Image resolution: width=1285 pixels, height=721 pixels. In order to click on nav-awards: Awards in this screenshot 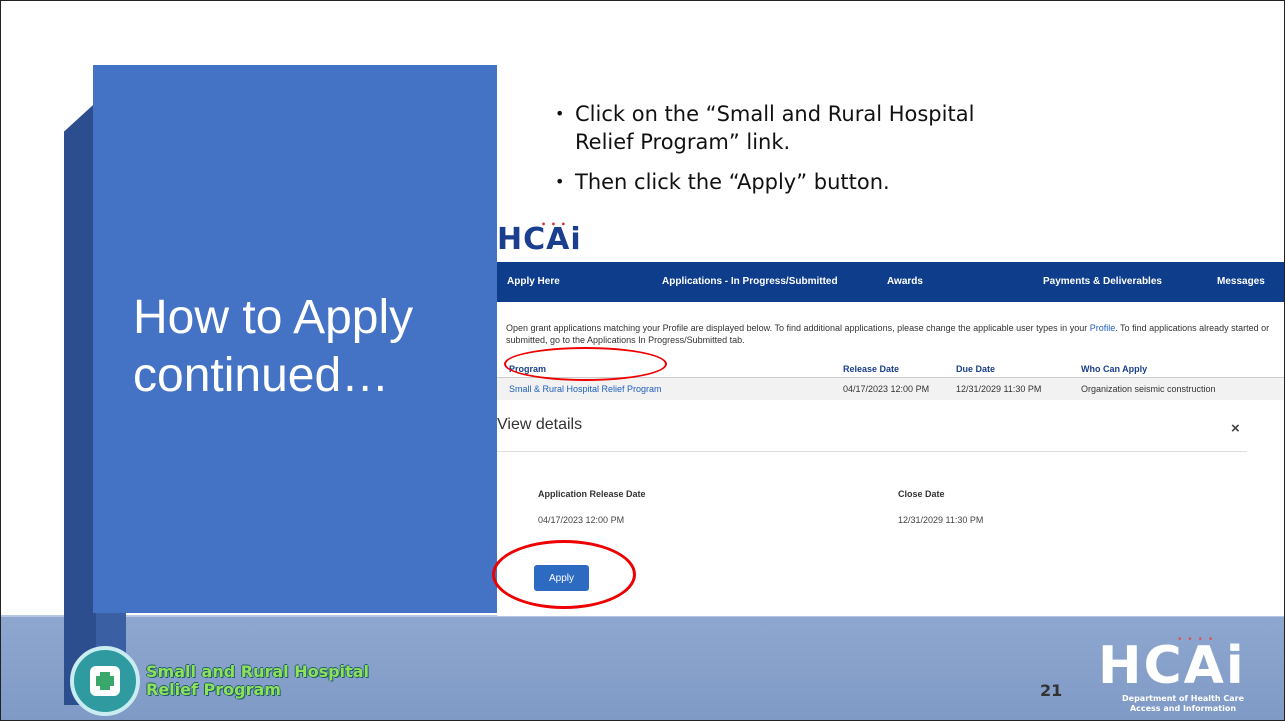, I will do `click(905, 281)`.